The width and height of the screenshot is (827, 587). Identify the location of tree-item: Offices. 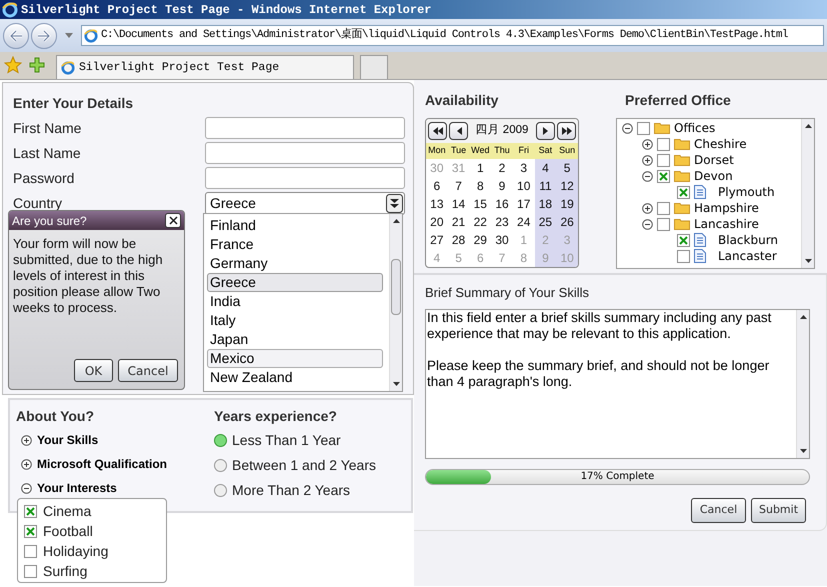
(695, 128).